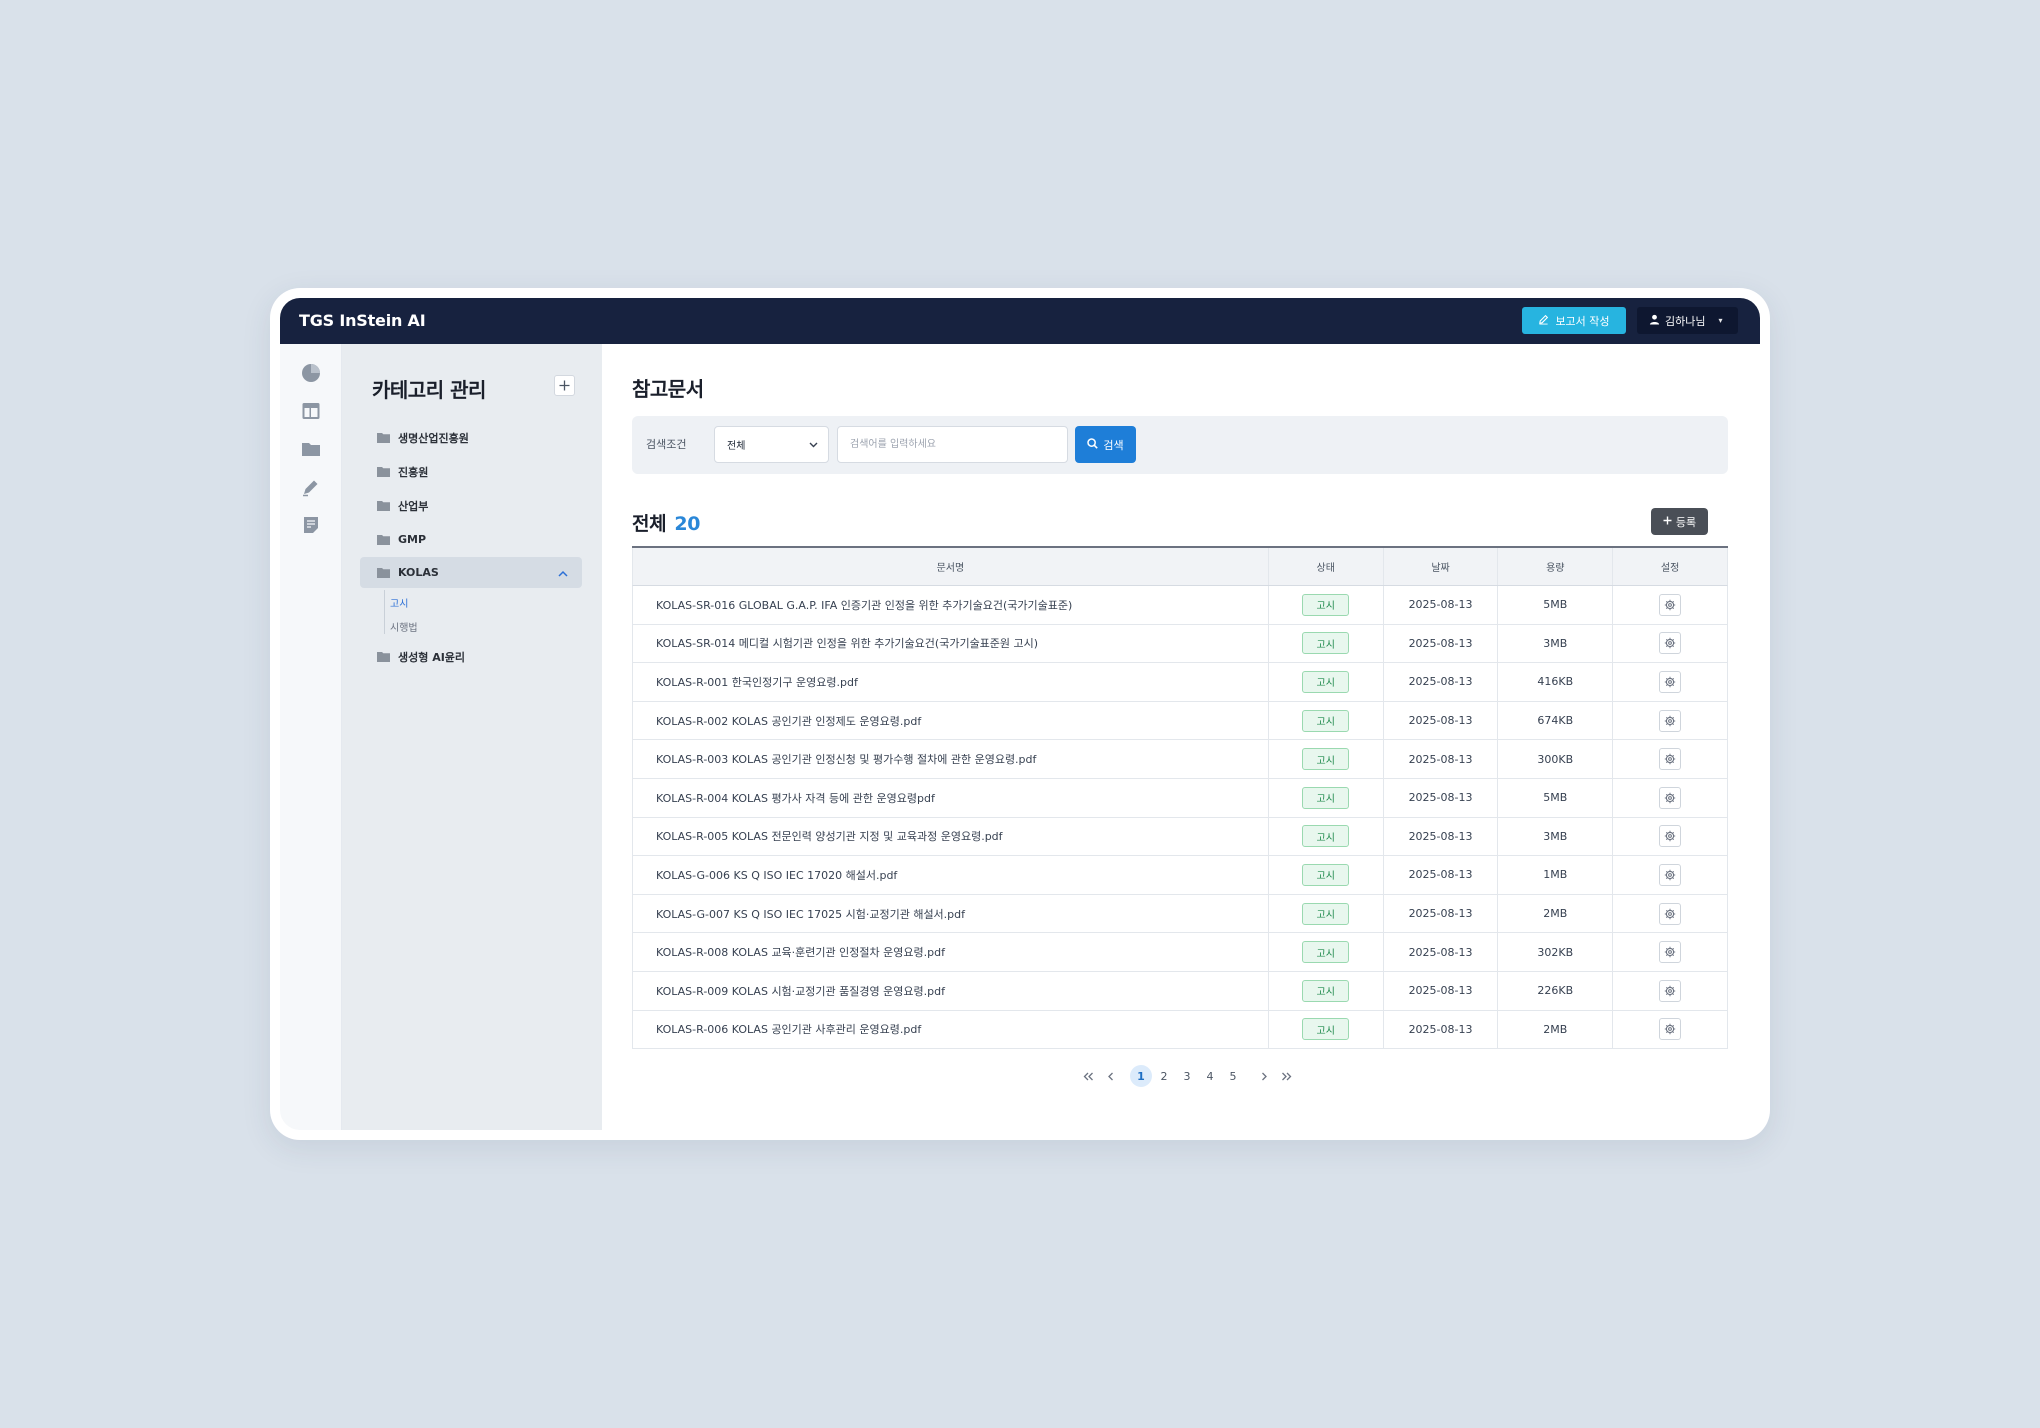  Describe the element at coordinates (1679, 521) in the screenshot. I see `register-button: 등록` at that location.